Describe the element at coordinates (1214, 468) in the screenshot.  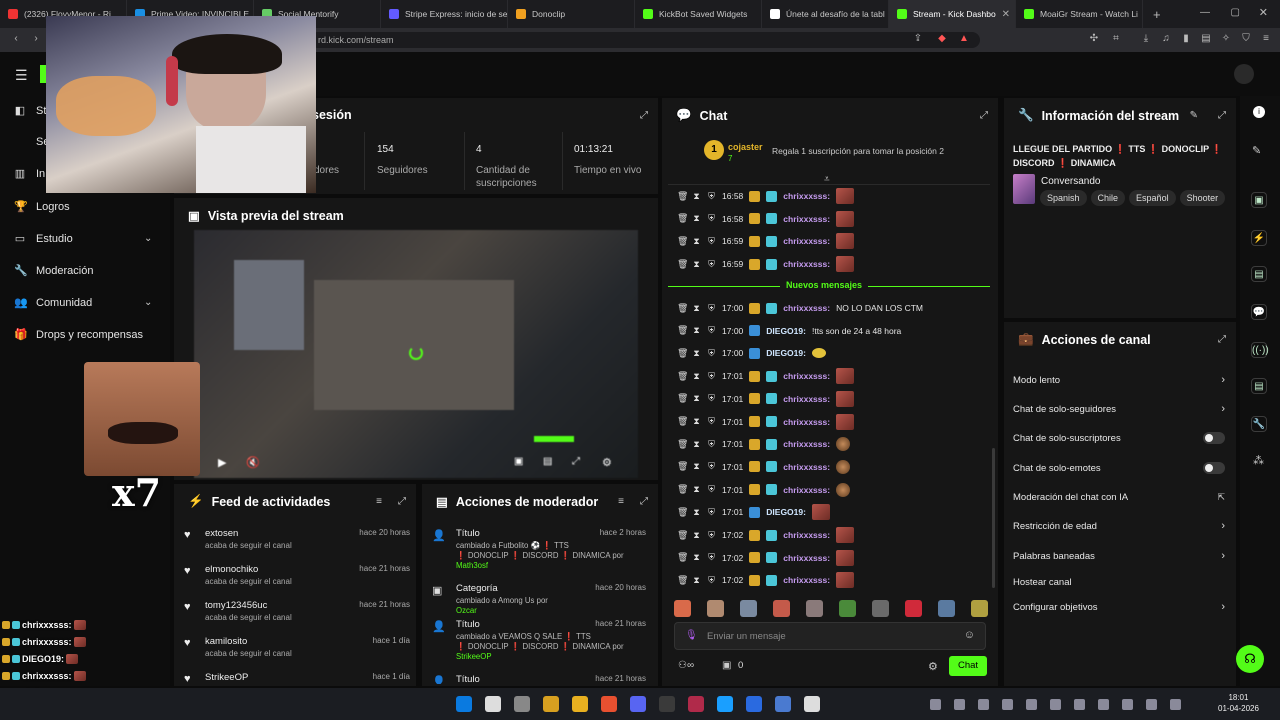
I see `toggle-switch` at that location.